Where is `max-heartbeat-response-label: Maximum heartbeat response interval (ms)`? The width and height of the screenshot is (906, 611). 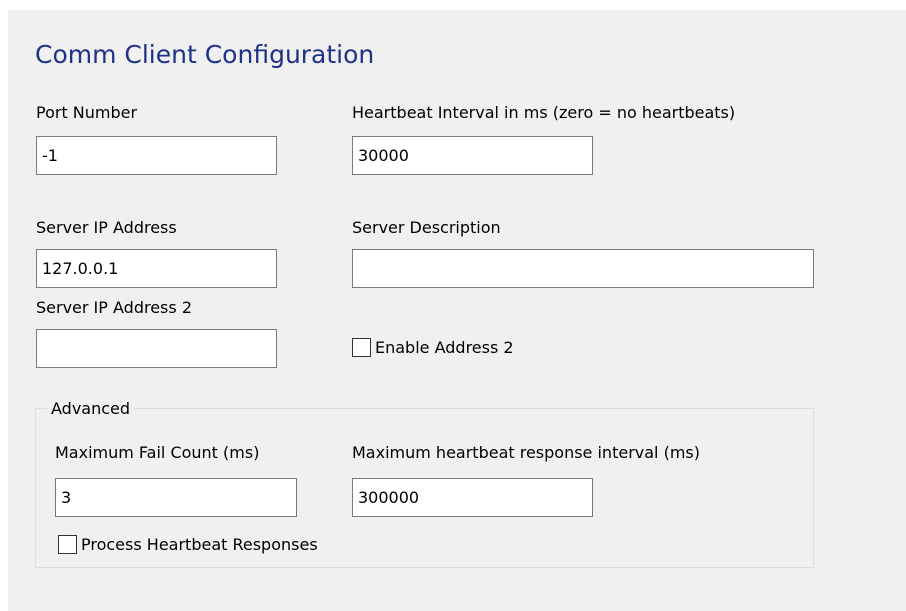 max-heartbeat-response-label: Maximum heartbeat response interval (ms) is located at coordinates (526, 452).